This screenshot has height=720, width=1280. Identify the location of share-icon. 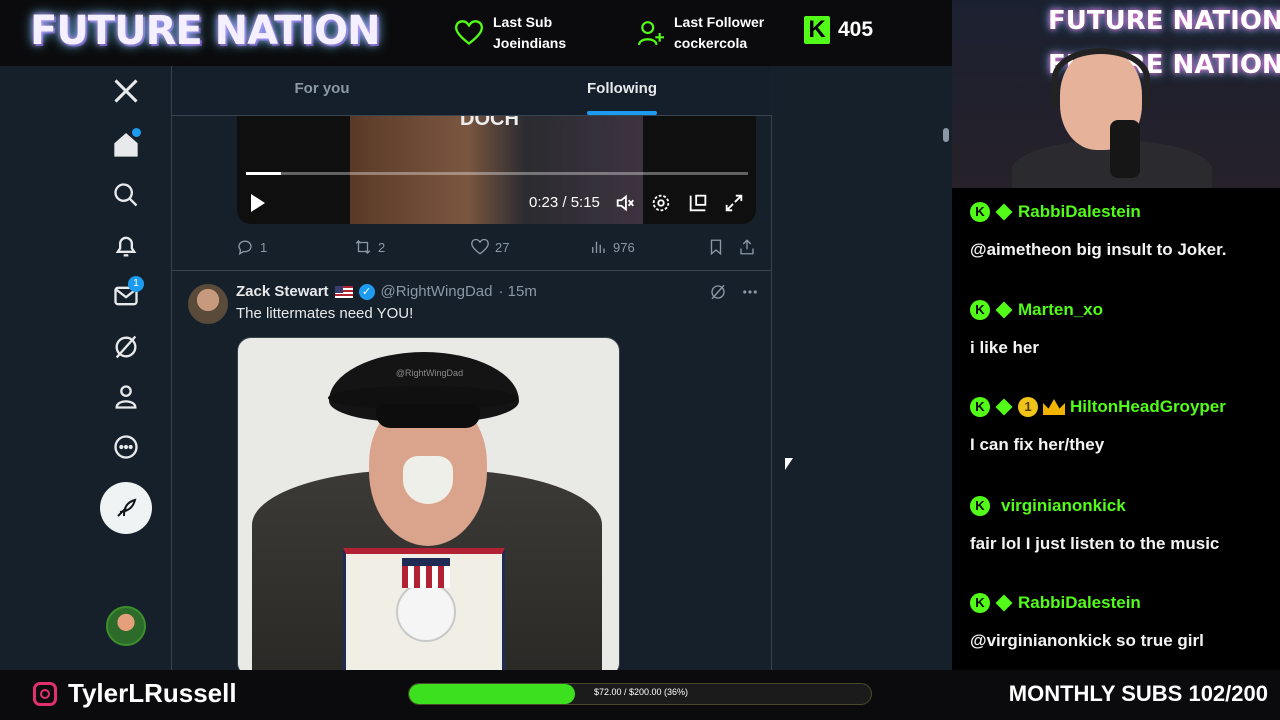
(747, 247).